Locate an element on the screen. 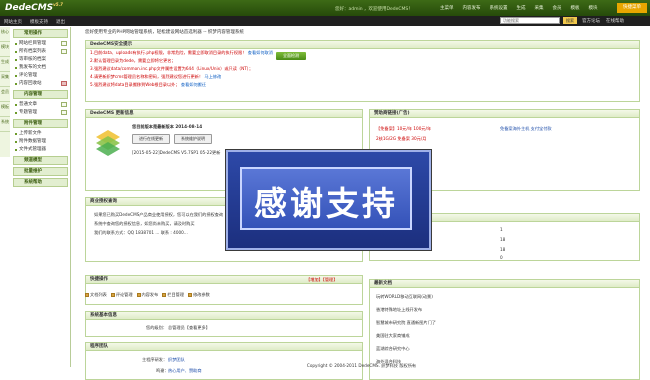 The image size is (650, 380). quick-action: 栏目管理 is located at coordinates (173, 295).